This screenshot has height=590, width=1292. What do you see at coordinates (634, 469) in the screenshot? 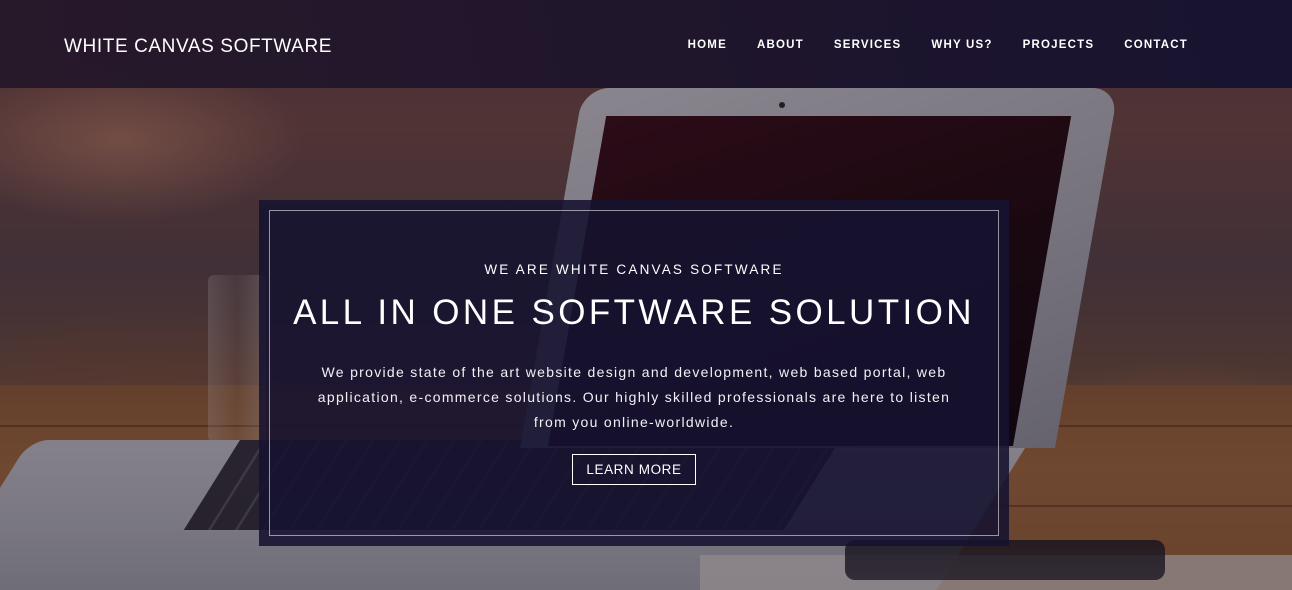
I see `learn-more-button: LEARN MORE` at bounding box center [634, 469].